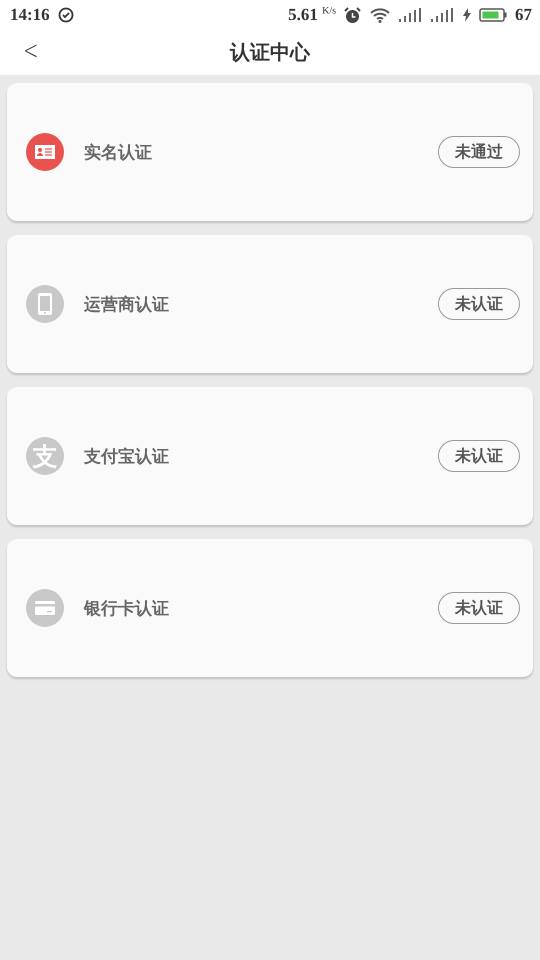  Describe the element at coordinates (270, 608) in the screenshot. I see `auth-card: 银行卡认证 未认证` at that location.